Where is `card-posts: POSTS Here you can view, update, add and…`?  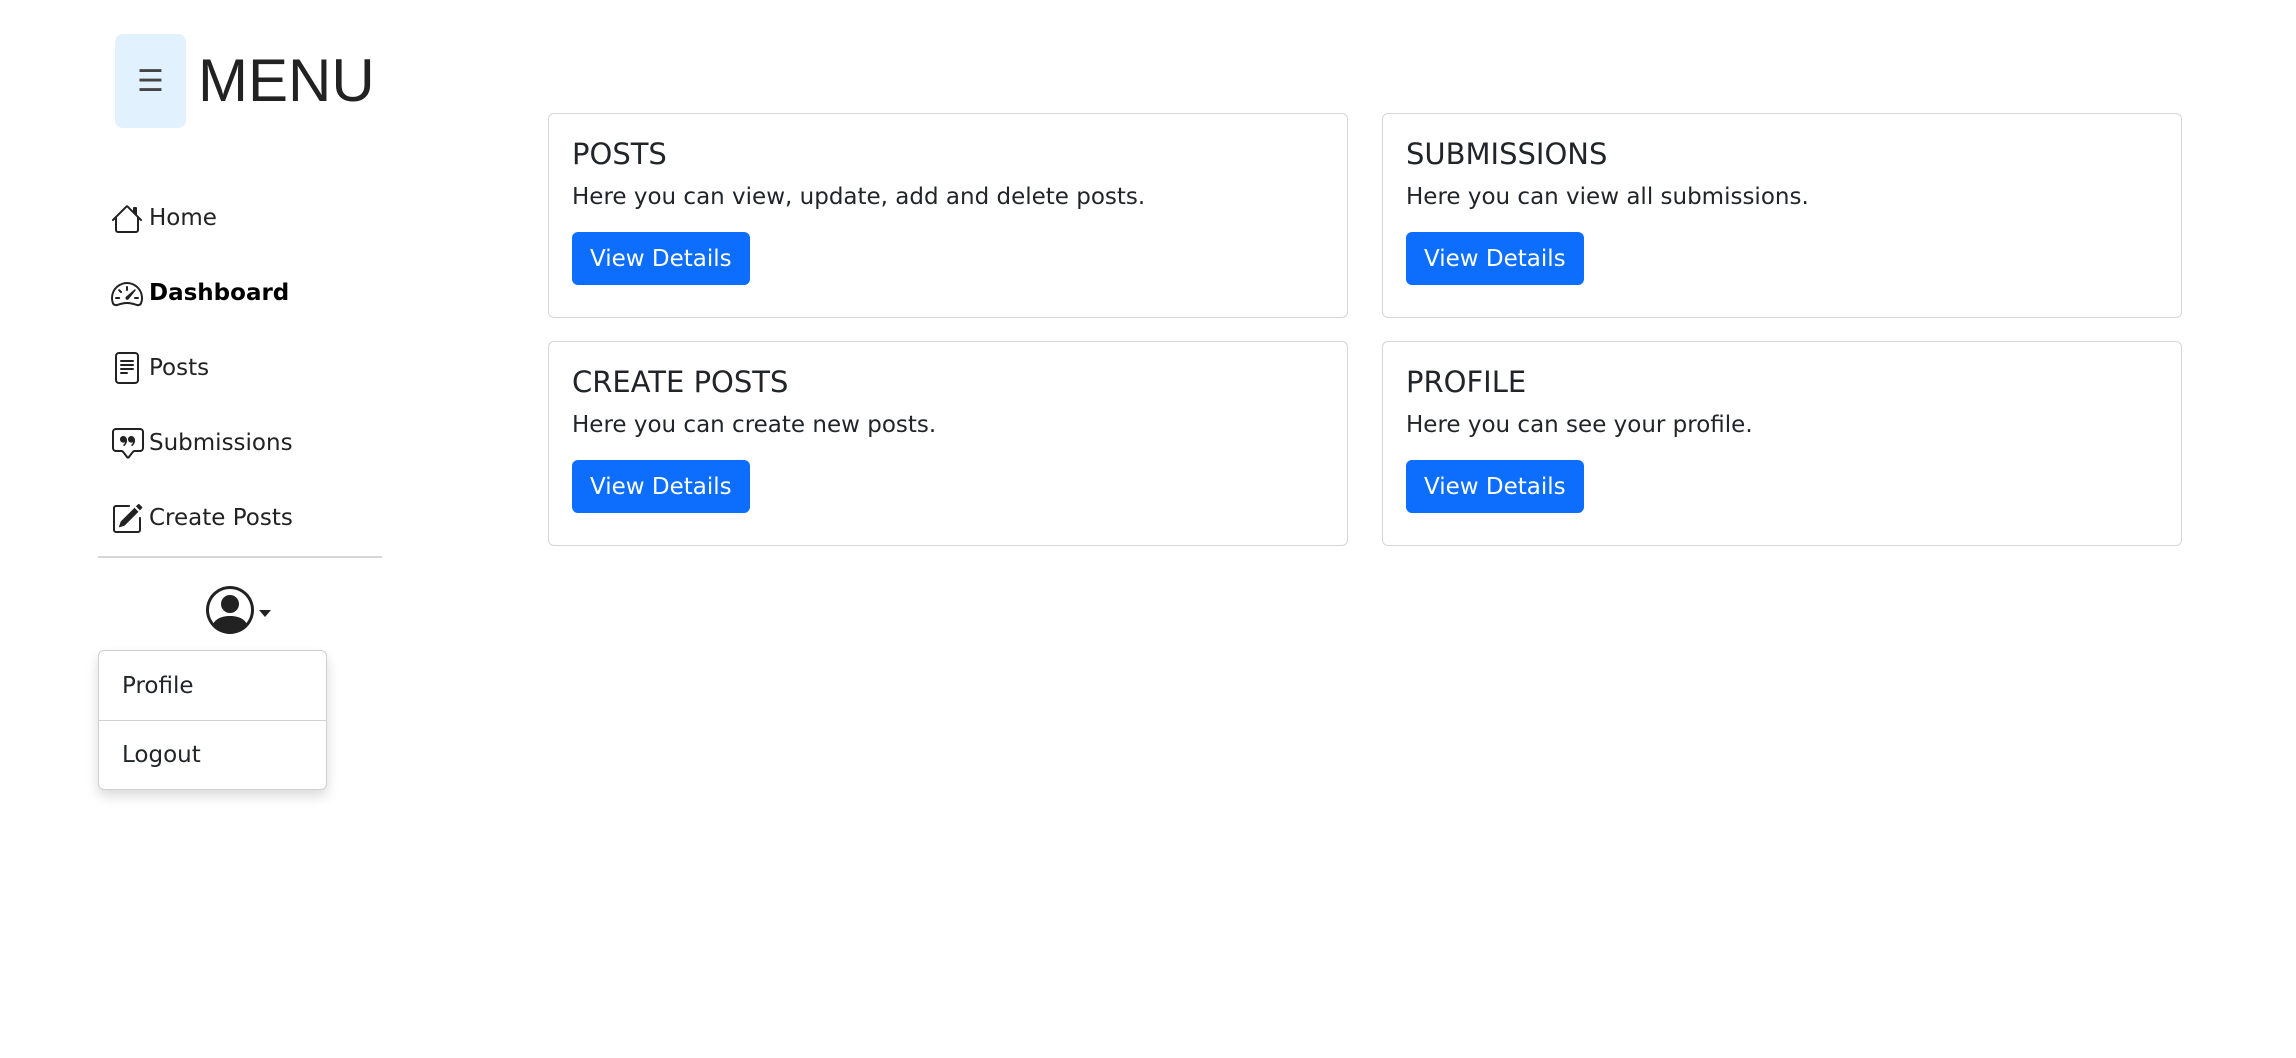
card-posts: POSTS Here you can view, update, add and… is located at coordinates (948, 215).